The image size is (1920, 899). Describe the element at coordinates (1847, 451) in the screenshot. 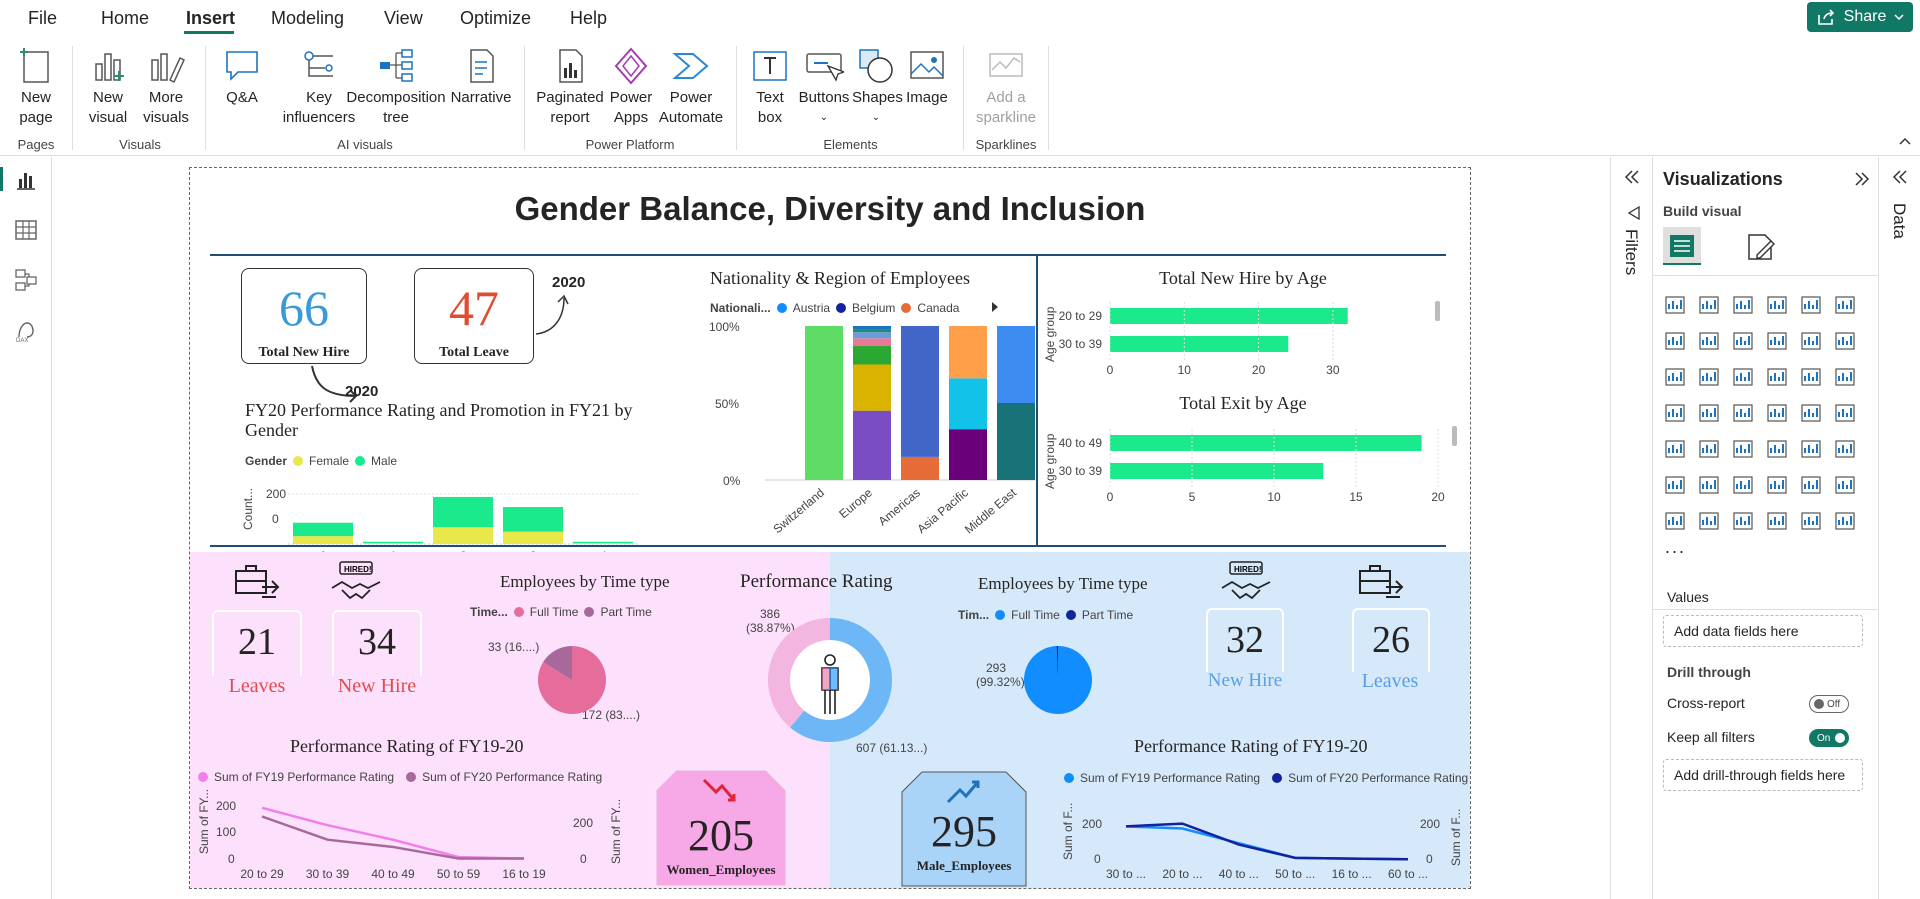

I see `r-visual-visual-icon` at that location.